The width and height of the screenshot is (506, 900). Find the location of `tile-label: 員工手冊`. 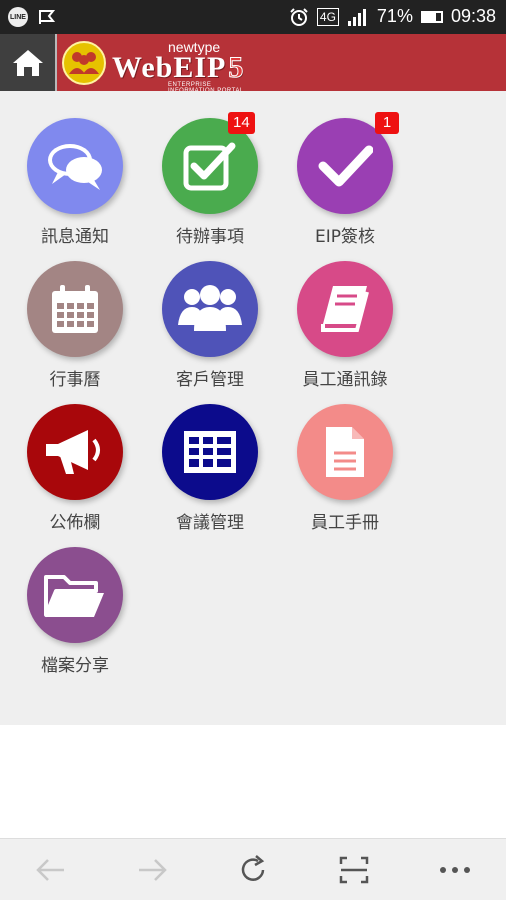

tile-label: 員工手冊 is located at coordinates (345, 523).